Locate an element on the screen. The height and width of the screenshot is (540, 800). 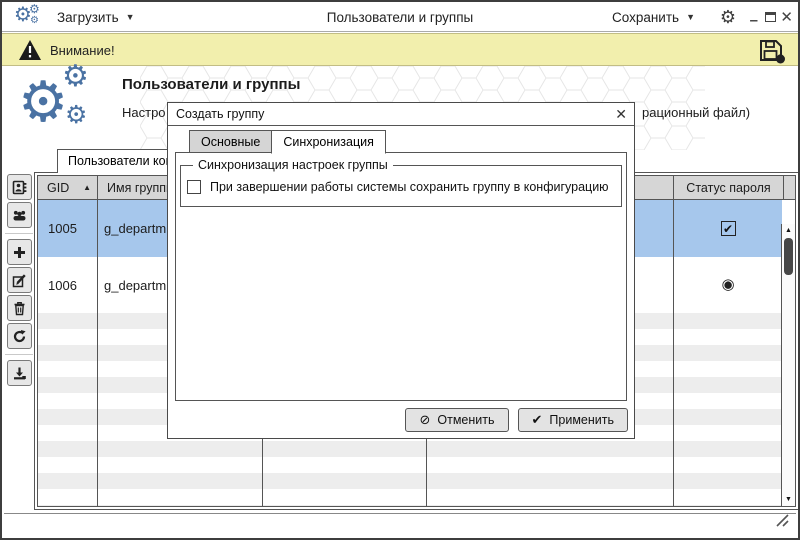
plus-icon is located at coordinates (19, 252).